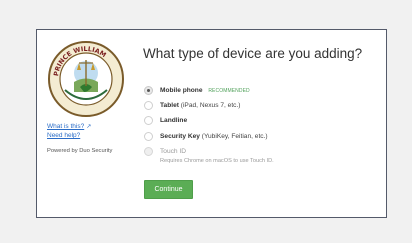 The height and width of the screenshot is (243, 412). Describe the element at coordinates (209, 105) in the screenshot. I see `tablet-detail: (iPad, Nexus 7, etc.)` at that location.